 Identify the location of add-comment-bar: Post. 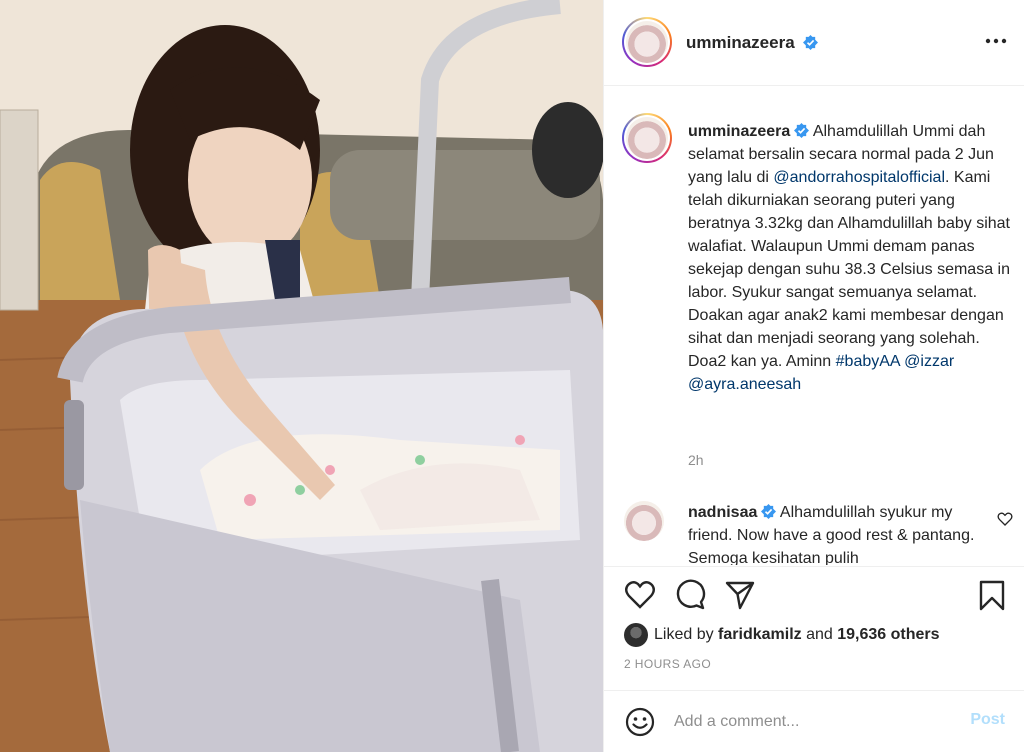
(814, 721).